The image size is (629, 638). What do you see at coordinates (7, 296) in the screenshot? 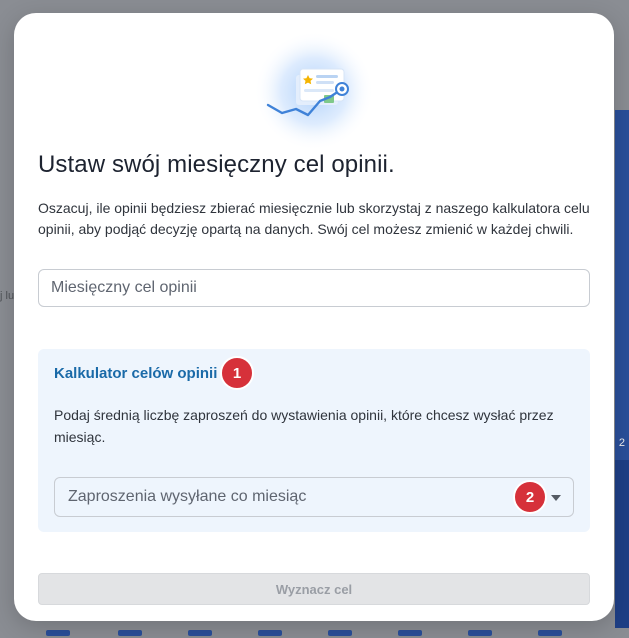
I see `background-text-fragment: j lu` at bounding box center [7, 296].